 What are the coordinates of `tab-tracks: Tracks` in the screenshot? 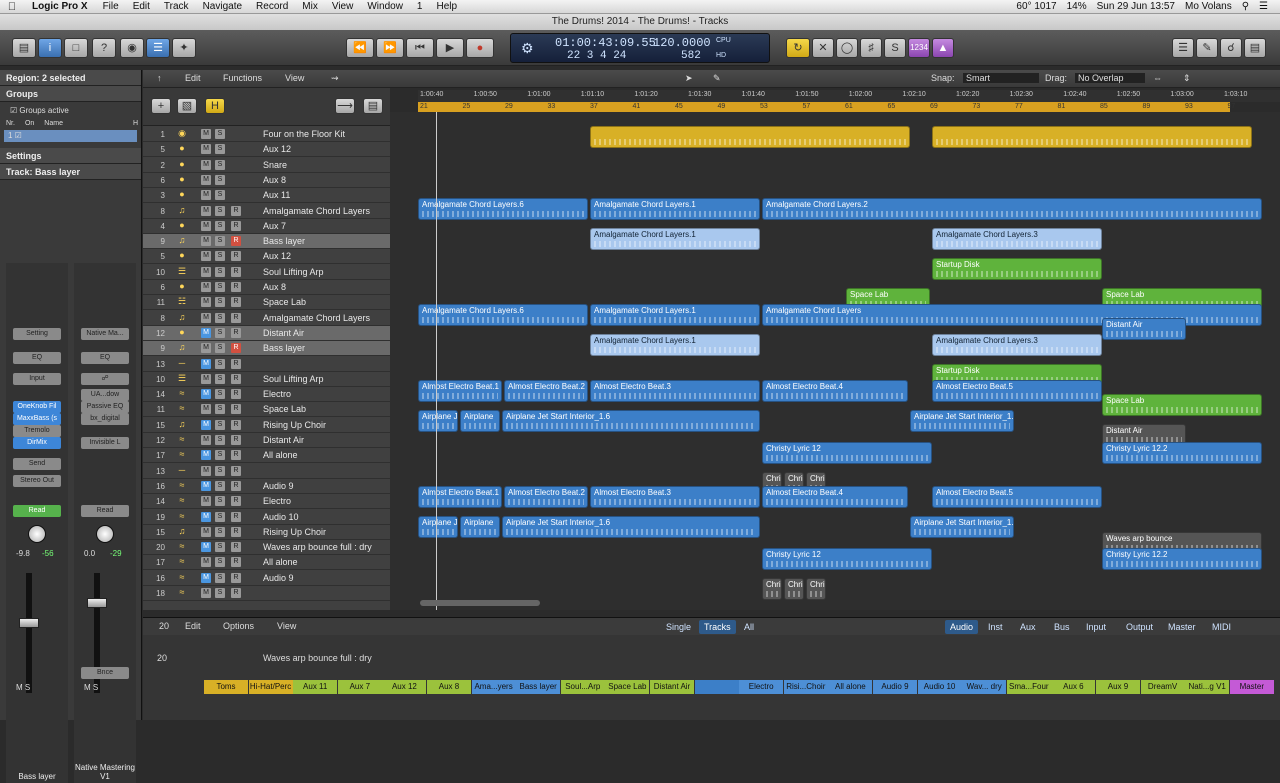 It's located at (717, 627).